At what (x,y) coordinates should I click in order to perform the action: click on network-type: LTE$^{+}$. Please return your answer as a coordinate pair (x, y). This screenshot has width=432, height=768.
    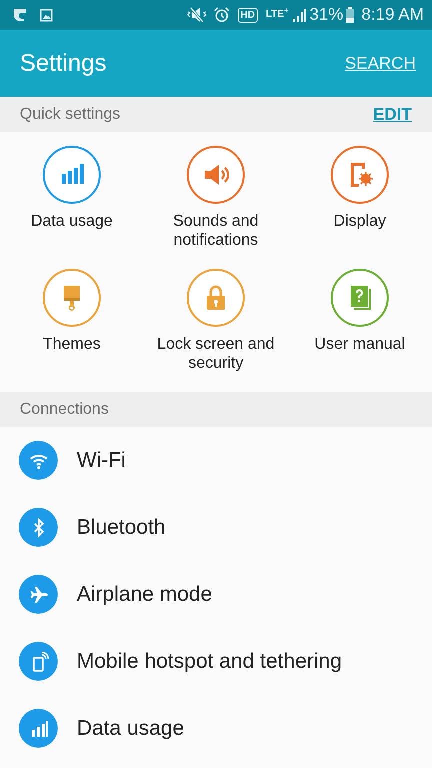
    Looking at the image, I should click on (277, 15).